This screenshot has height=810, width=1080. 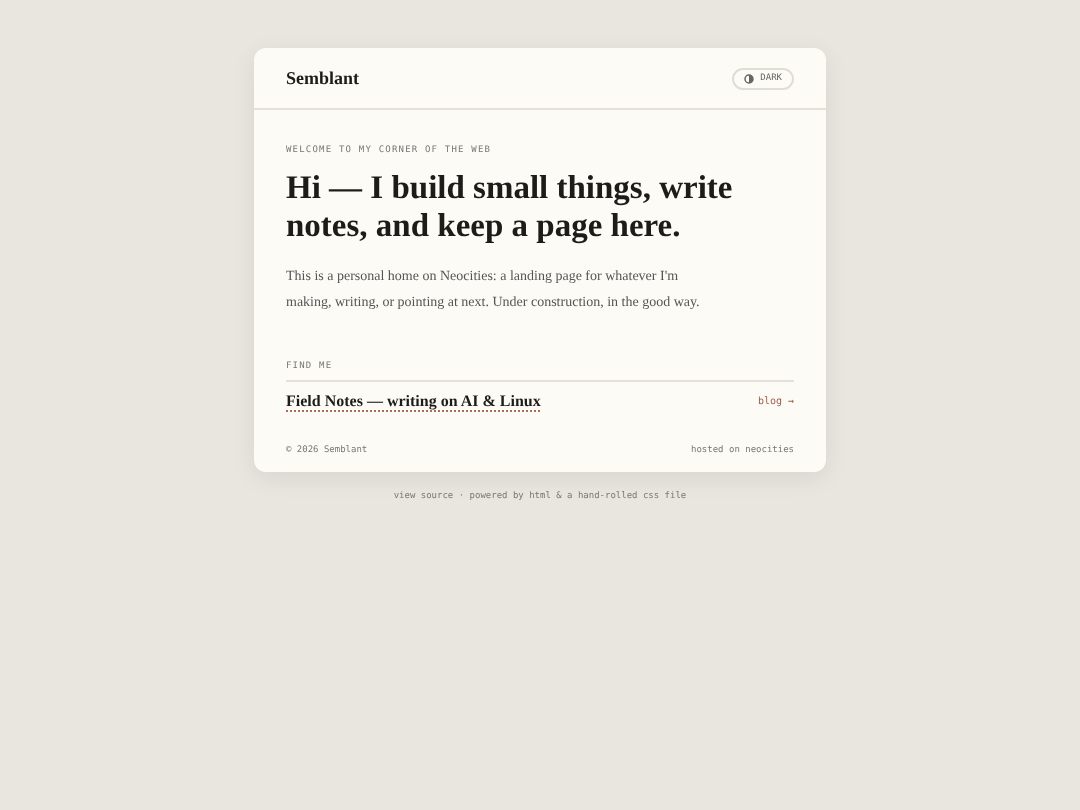 What do you see at coordinates (413, 402) in the screenshot?
I see `link: Field Notes — writing on AI & Linux` at bounding box center [413, 402].